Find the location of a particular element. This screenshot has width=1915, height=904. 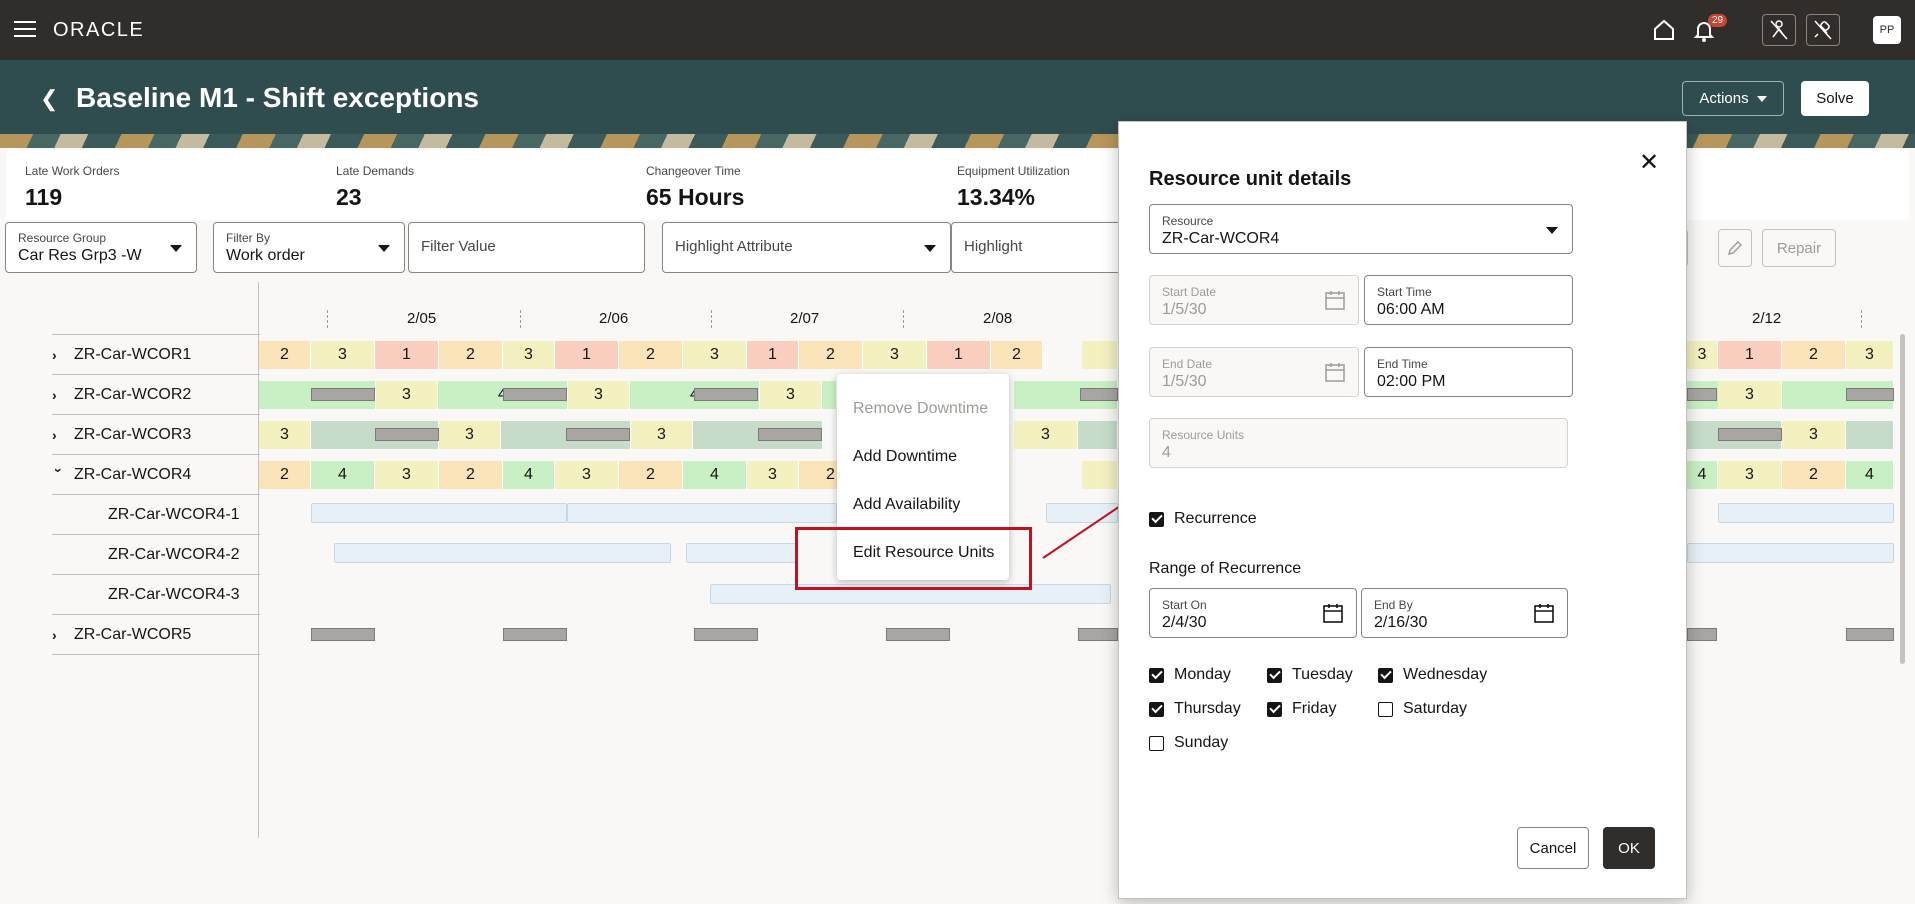

filter-by-select: Filter By Work order is located at coordinates (309, 247).